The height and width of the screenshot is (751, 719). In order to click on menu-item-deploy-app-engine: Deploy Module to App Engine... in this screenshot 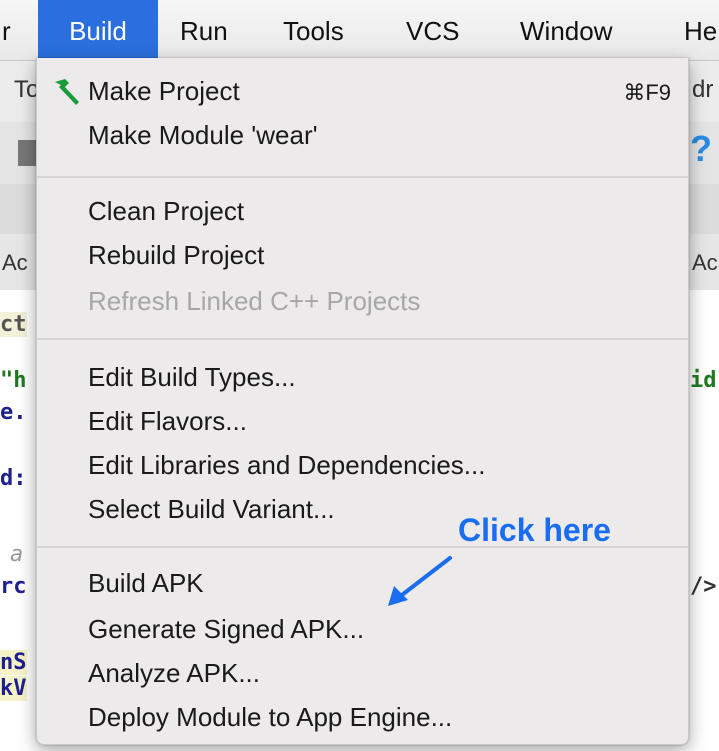, I will do `click(270, 717)`.